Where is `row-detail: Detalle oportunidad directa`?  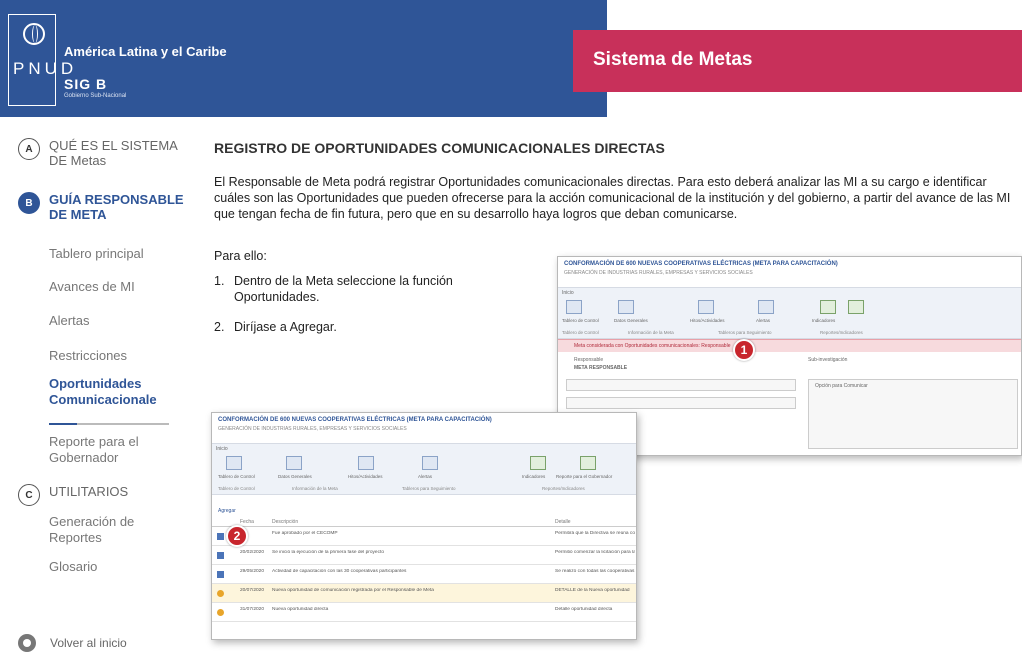 row-detail: Detalle oportunidad directa is located at coordinates (584, 609).